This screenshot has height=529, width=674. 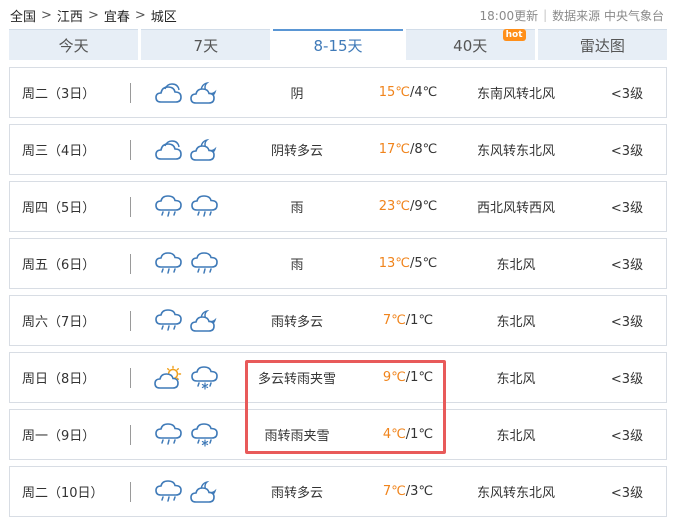 What do you see at coordinates (23, 15) in the screenshot?
I see `breadcrumb-item-country: 全国` at bounding box center [23, 15].